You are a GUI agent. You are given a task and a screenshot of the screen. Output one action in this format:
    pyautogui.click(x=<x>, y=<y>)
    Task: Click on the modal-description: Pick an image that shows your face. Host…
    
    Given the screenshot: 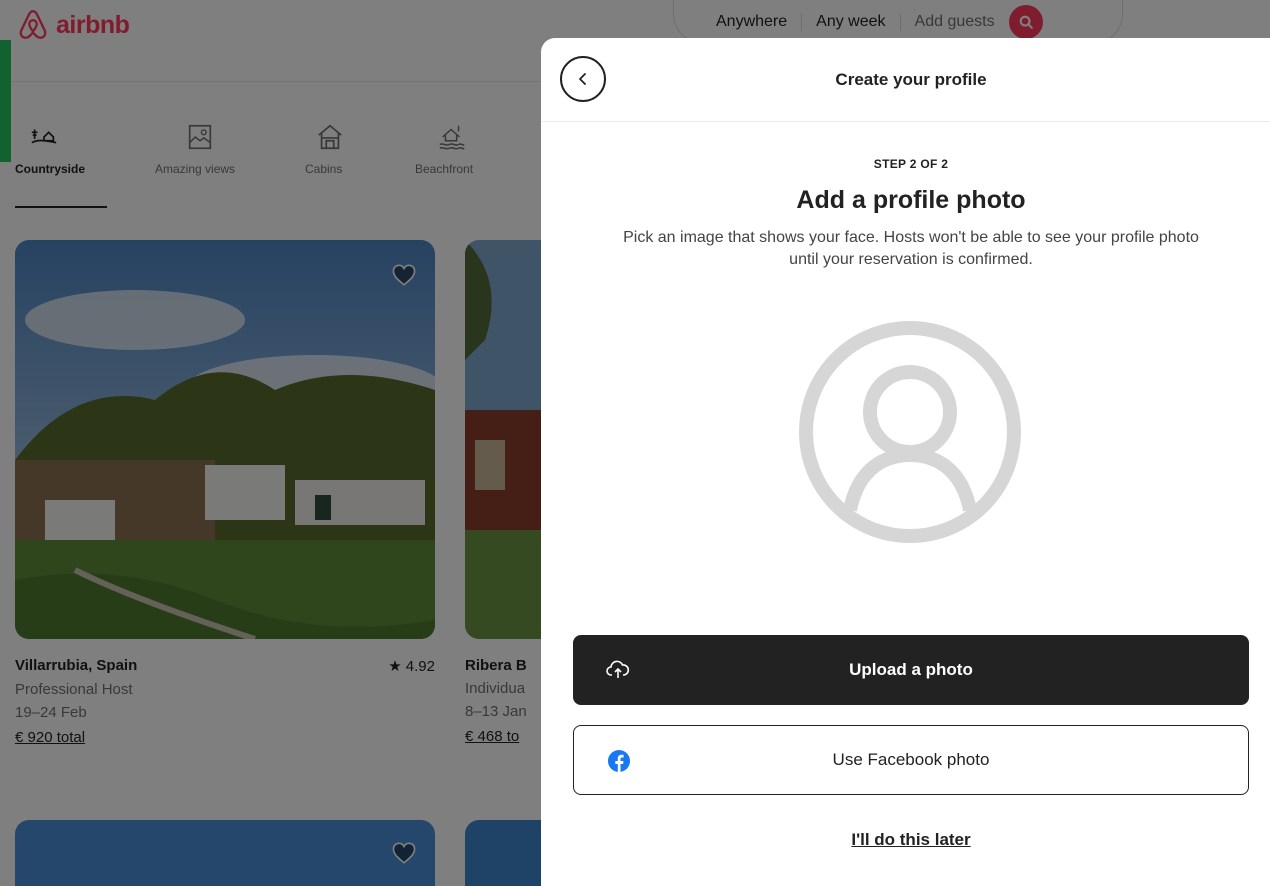 What is the action you would take?
    pyautogui.click(x=911, y=248)
    